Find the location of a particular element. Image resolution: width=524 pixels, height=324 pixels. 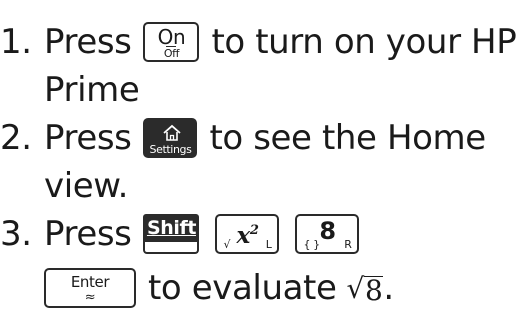

sqrt-8-expression: √ 8 is located at coordinates (365, 288).